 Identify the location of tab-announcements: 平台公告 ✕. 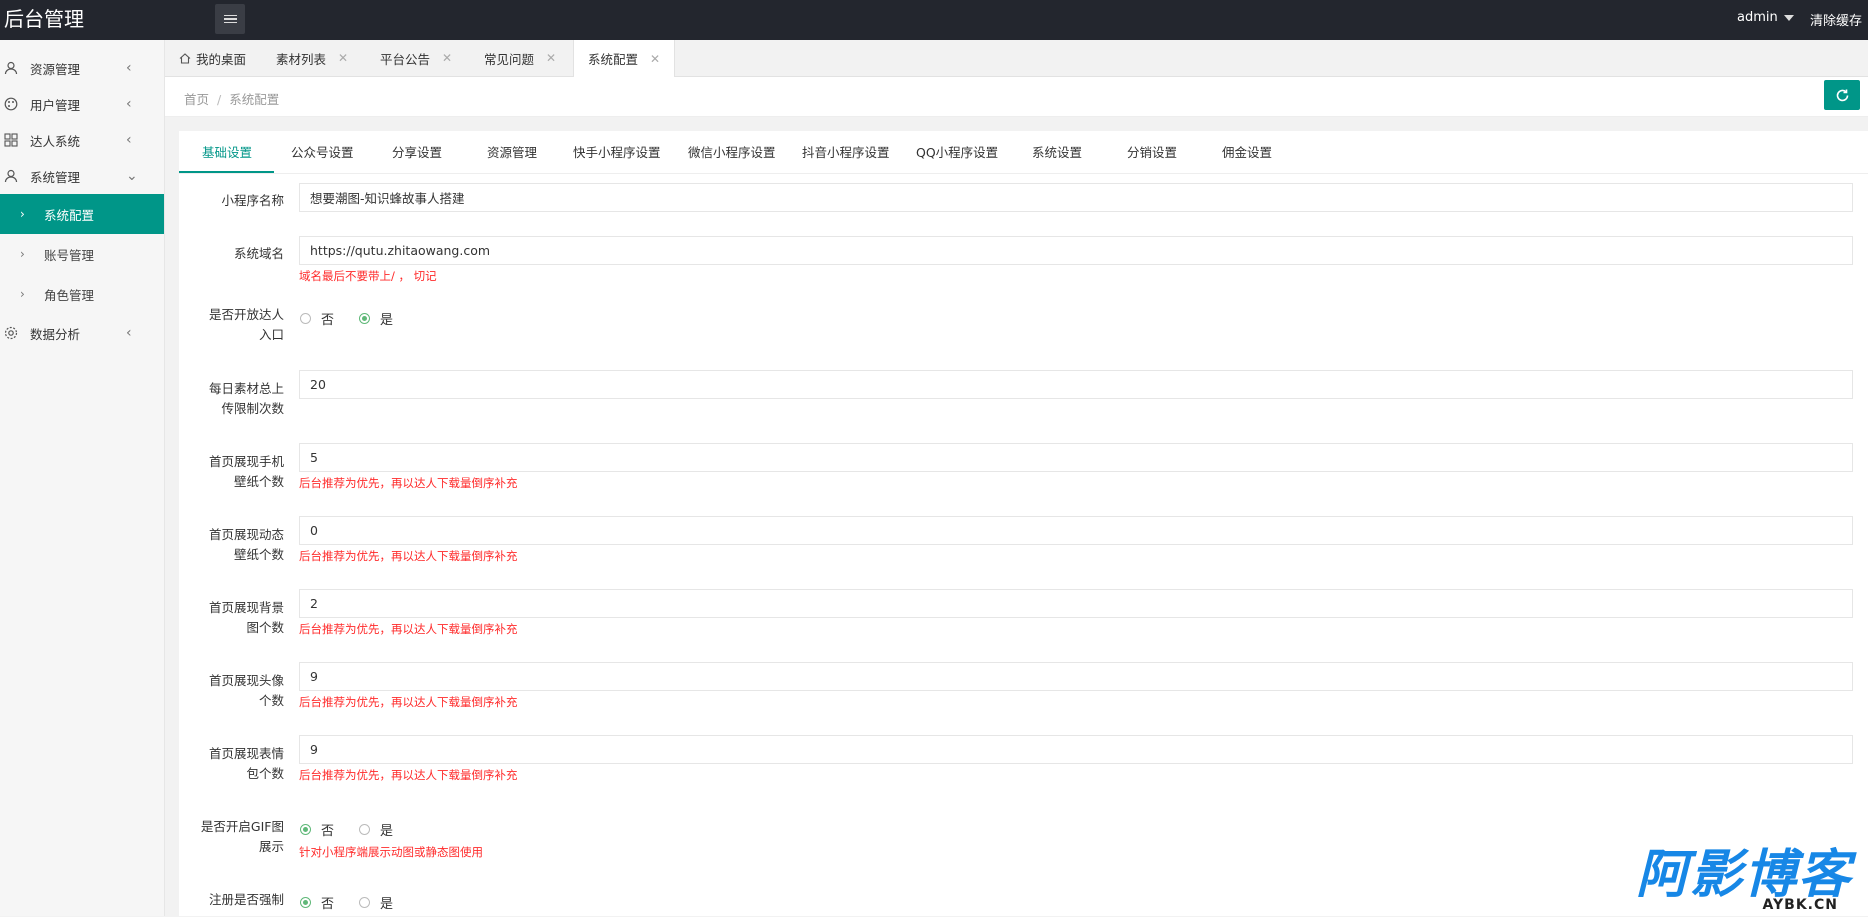
(416, 58).